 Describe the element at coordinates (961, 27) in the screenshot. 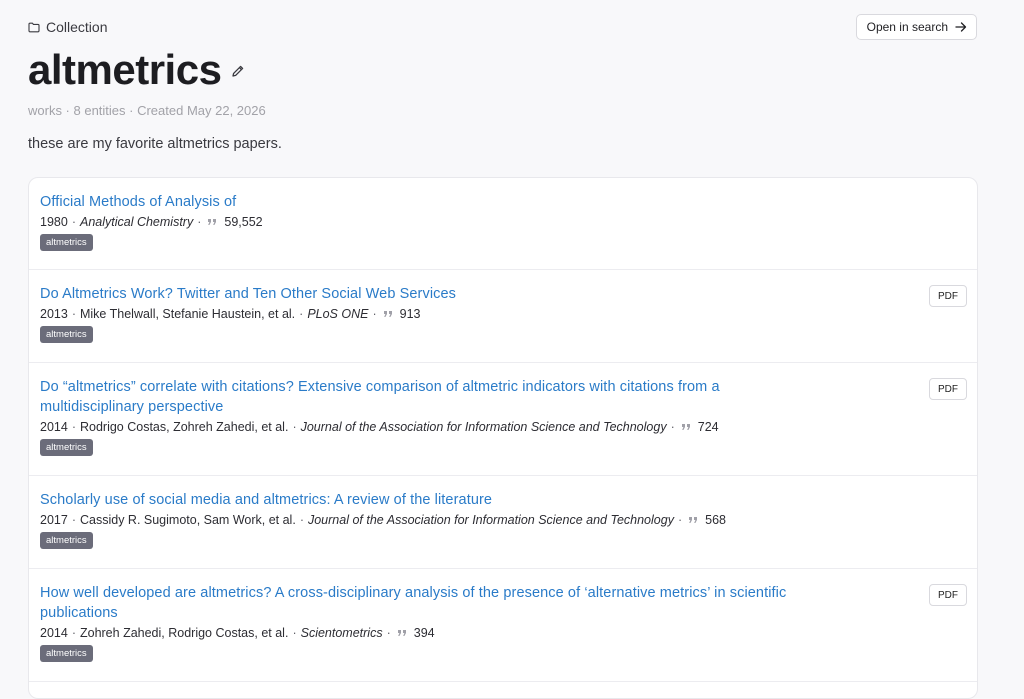

I see `arrow-right-icon` at that location.